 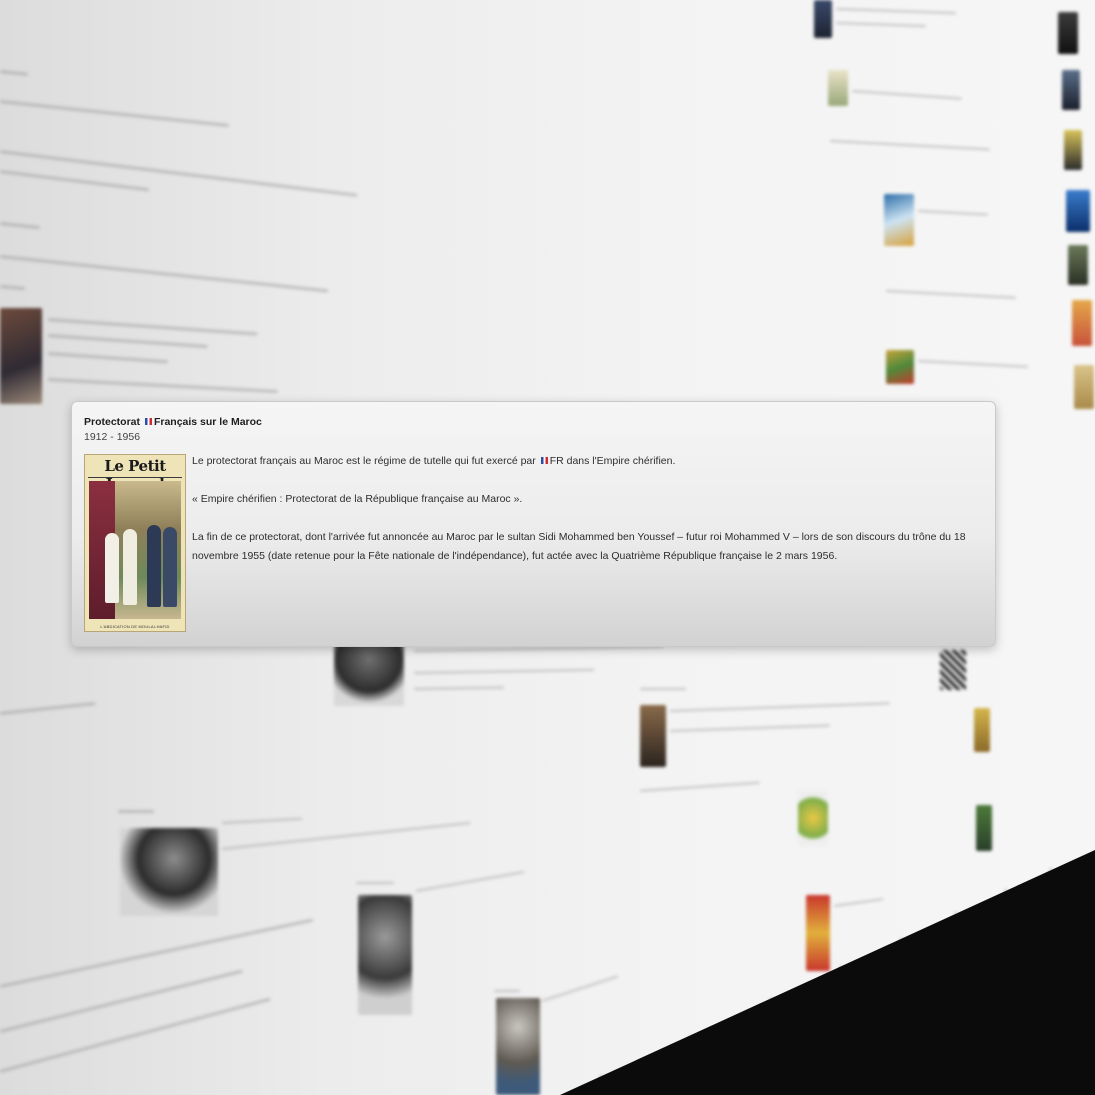 What do you see at coordinates (135, 477) in the screenshot?
I see `masthead-rule` at bounding box center [135, 477].